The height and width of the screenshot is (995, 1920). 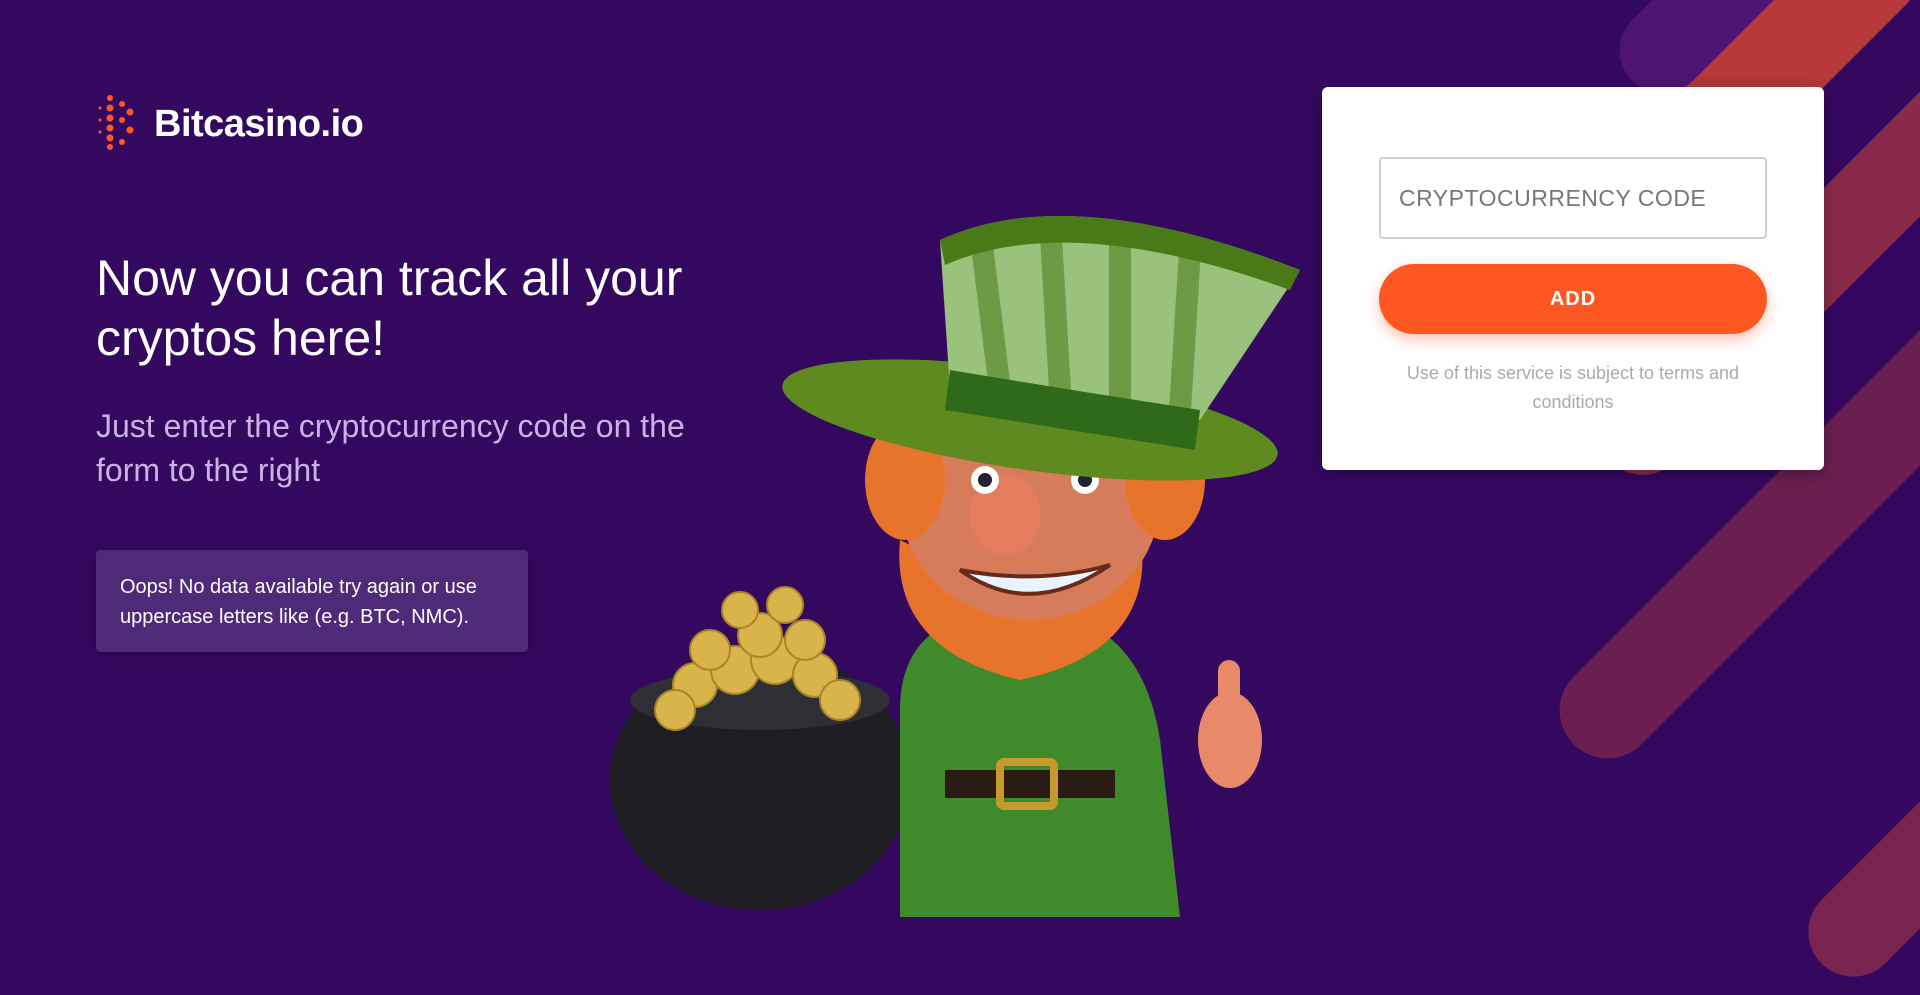 What do you see at coordinates (1573, 299) in the screenshot?
I see `add-button: ADD` at bounding box center [1573, 299].